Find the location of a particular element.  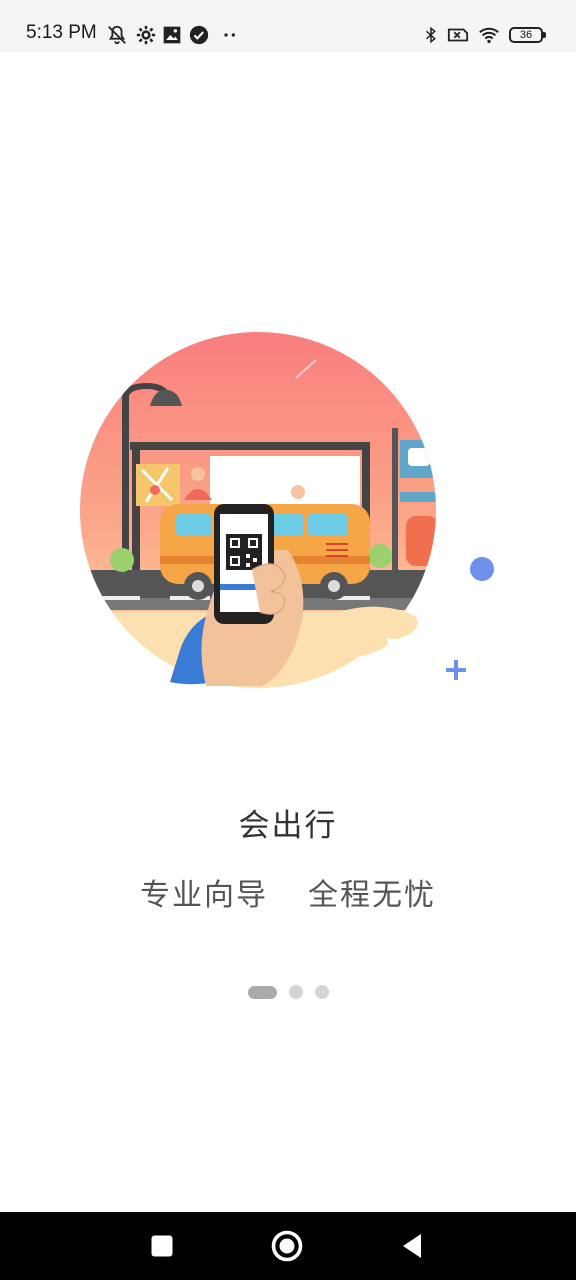

subtitle-right: 全程无忧 is located at coordinates (372, 895).